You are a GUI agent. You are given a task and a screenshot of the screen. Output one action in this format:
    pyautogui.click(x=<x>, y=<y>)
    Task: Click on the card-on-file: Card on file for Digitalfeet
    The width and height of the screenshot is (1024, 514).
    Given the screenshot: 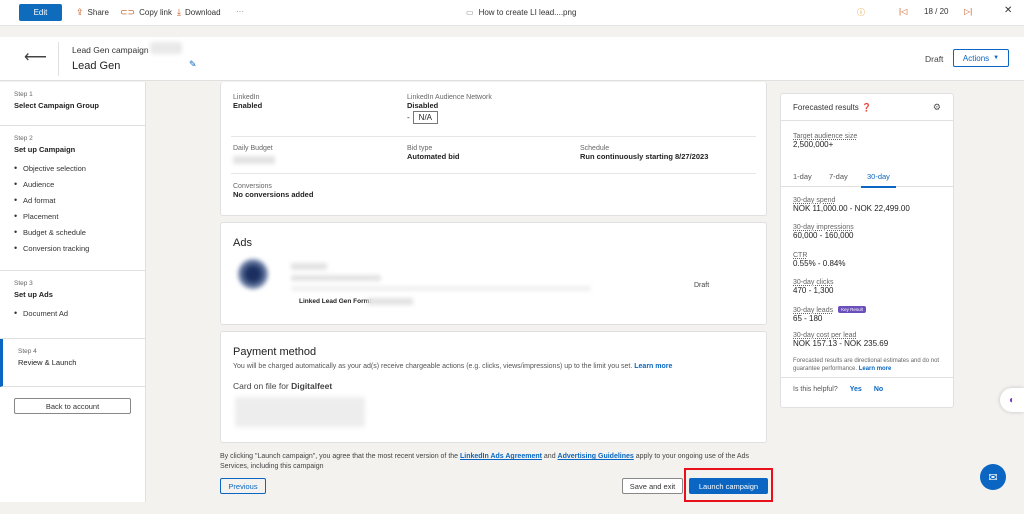 What is the action you would take?
    pyautogui.click(x=283, y=386)
    